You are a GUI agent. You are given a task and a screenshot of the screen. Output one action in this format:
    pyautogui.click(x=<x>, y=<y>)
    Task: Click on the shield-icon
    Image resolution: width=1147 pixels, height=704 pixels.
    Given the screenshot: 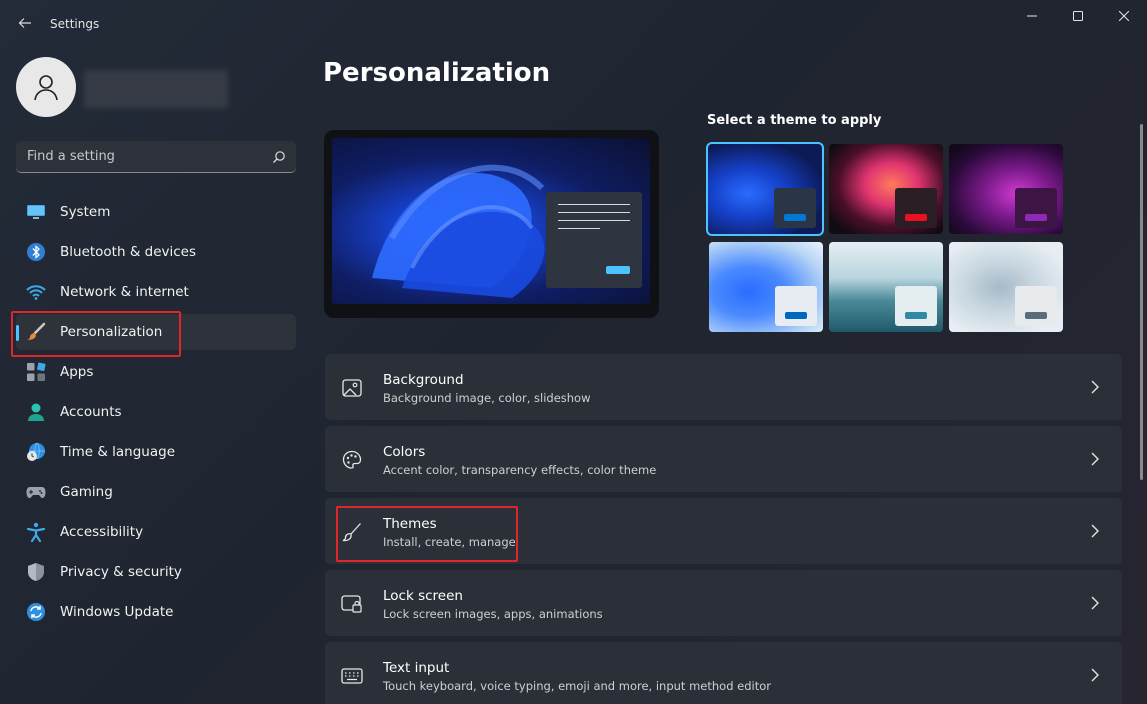 What is the action you would take?
    pyautogui.click(x=36, y=572)
    